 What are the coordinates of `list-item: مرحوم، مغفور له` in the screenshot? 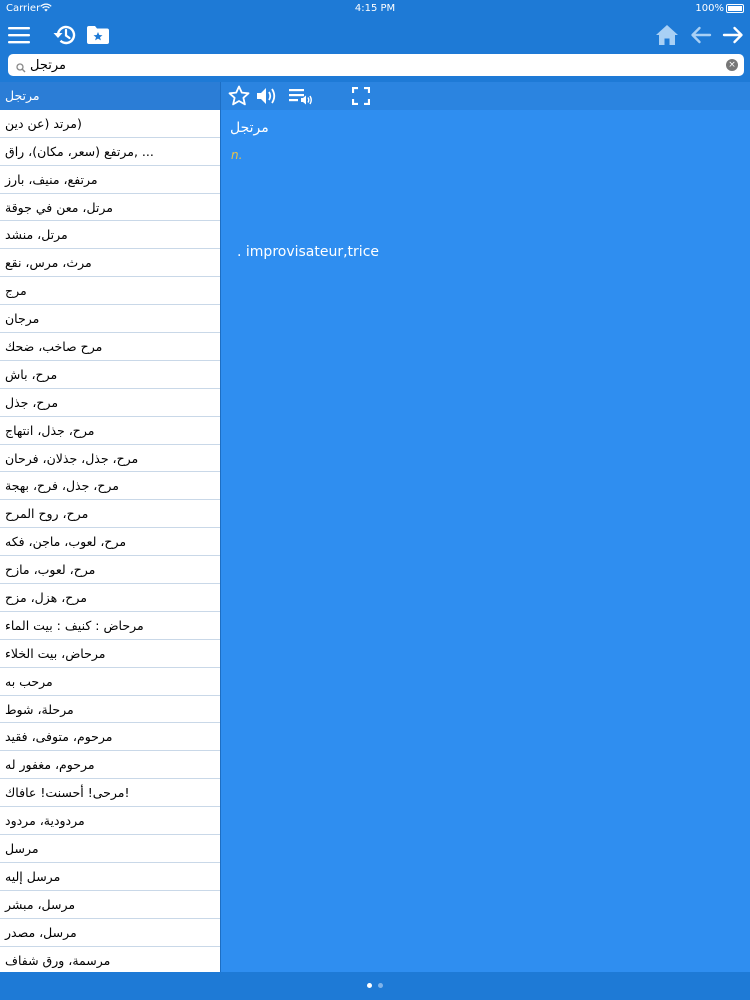 It's located at (110, 765).